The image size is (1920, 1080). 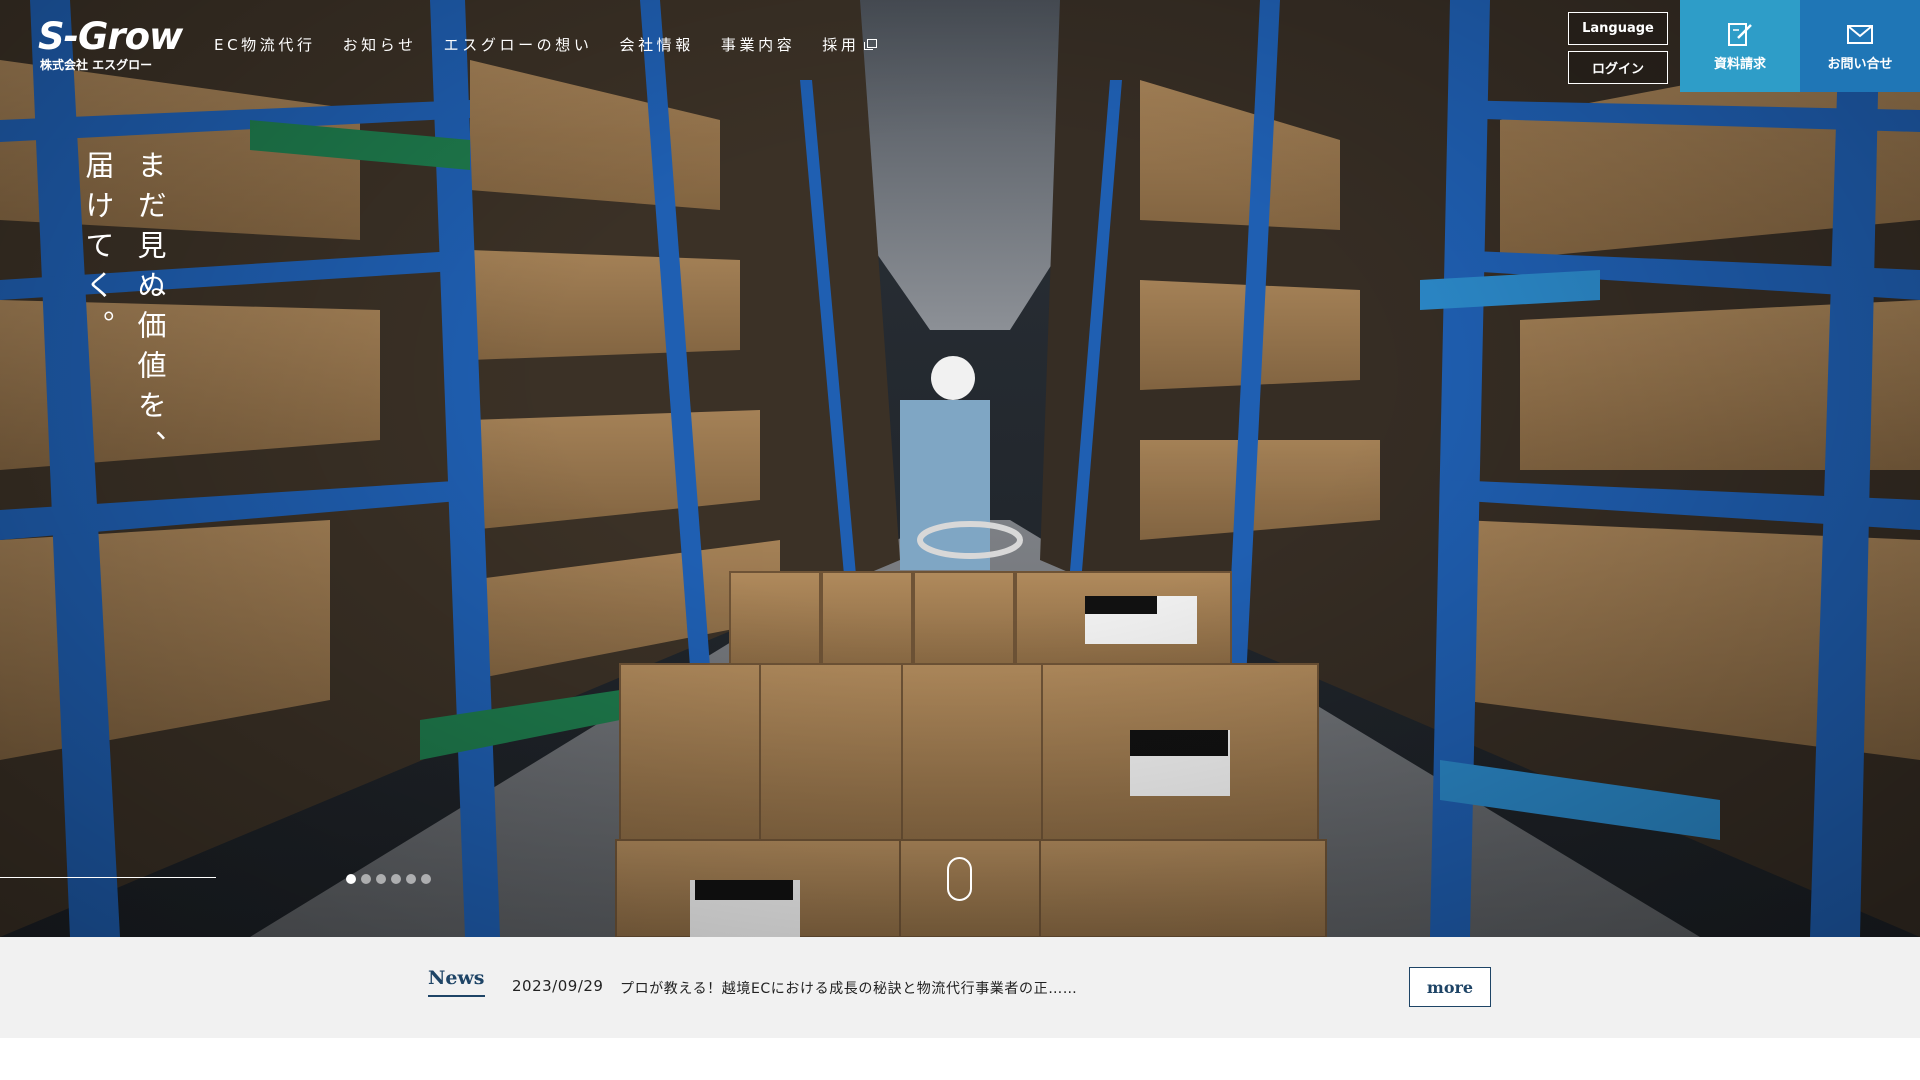 I want to click on main-nav: EC物流代行 お知らせ エスグローの想い 会社情報 事業内容 採用, so click(x=558, y=44).